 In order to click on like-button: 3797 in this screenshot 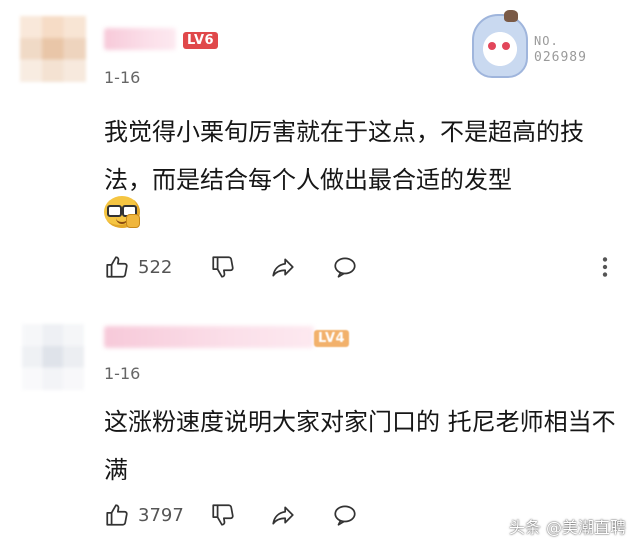, I will do `click(144, 515)`.